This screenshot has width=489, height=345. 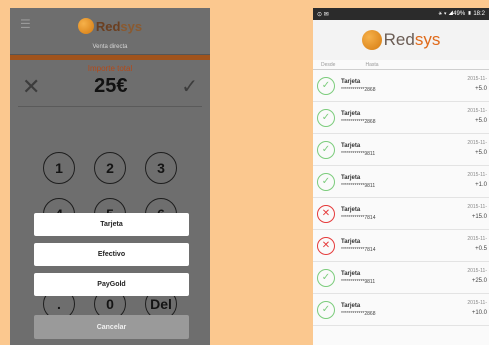 What do you see at coordinates (31, 86) in the screenshot?
I see `clear-amount-icon: ✕` at bounding box center [31, 86].